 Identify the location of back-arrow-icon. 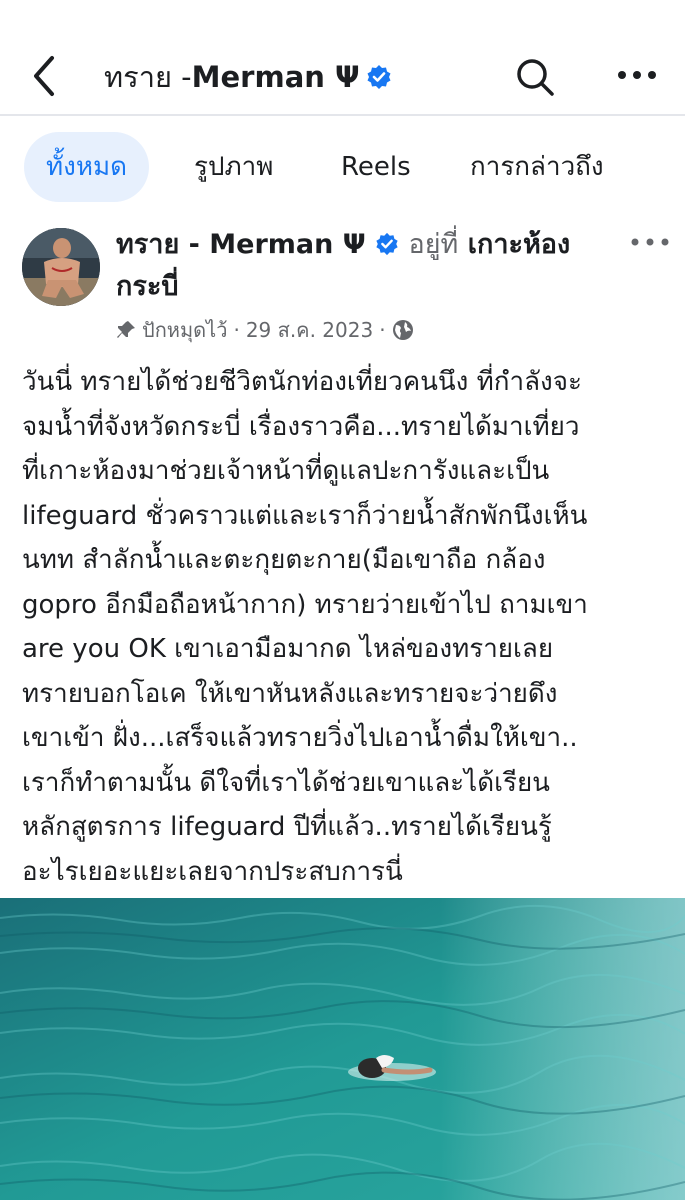
(44, 76).